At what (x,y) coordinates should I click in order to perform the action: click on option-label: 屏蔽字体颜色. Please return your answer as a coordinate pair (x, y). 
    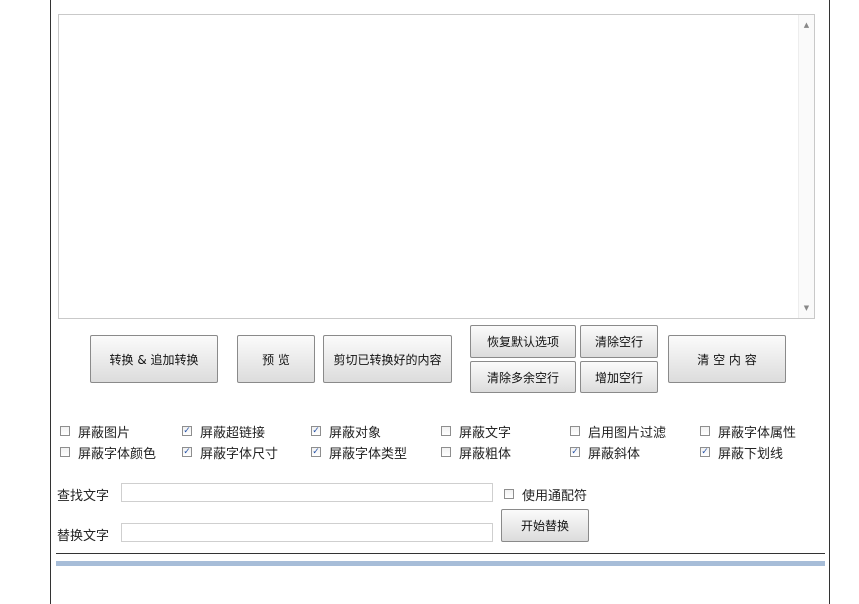
    Looking at the image, I should click on (117, 454).